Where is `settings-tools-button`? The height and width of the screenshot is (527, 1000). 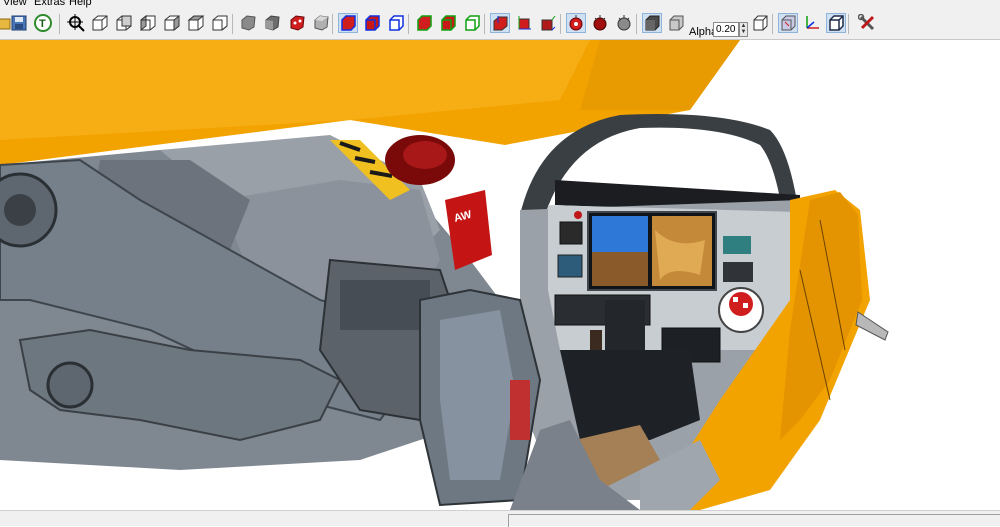 settings-tools-button is located at coordinates (867, 23).